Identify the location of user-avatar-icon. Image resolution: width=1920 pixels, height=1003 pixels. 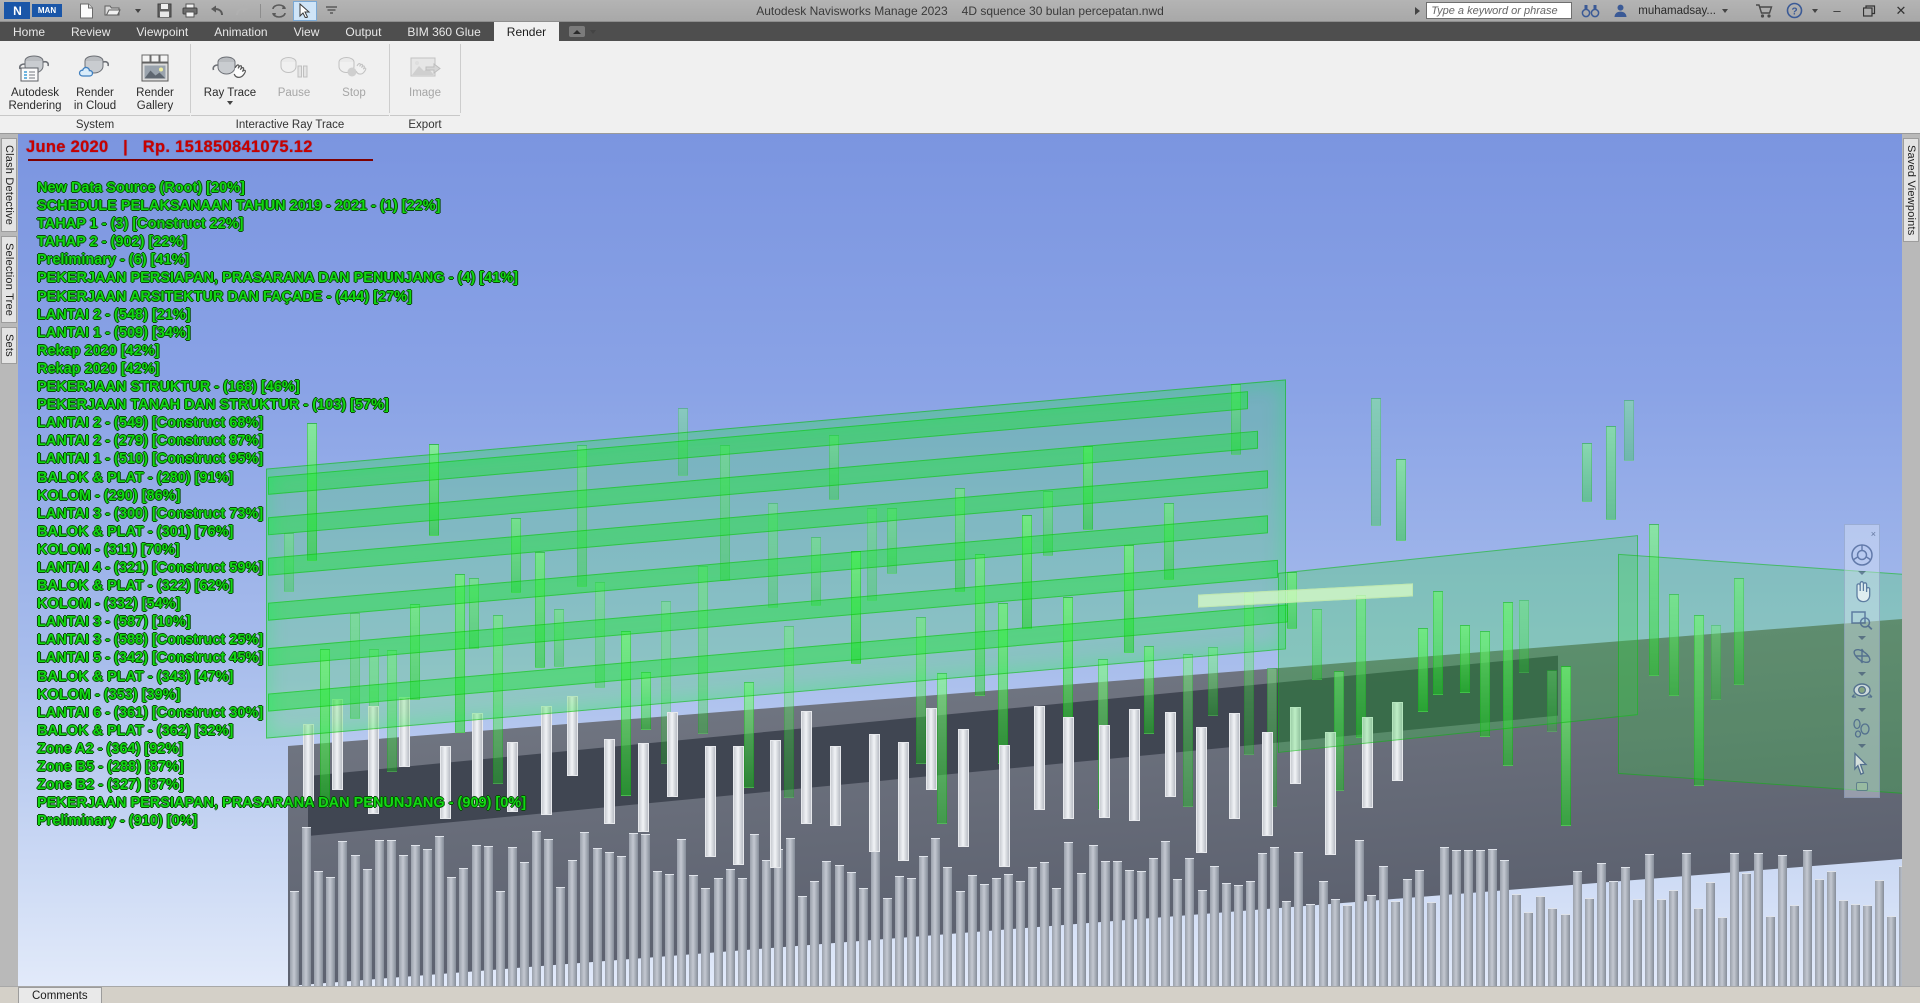
(1620, 11).